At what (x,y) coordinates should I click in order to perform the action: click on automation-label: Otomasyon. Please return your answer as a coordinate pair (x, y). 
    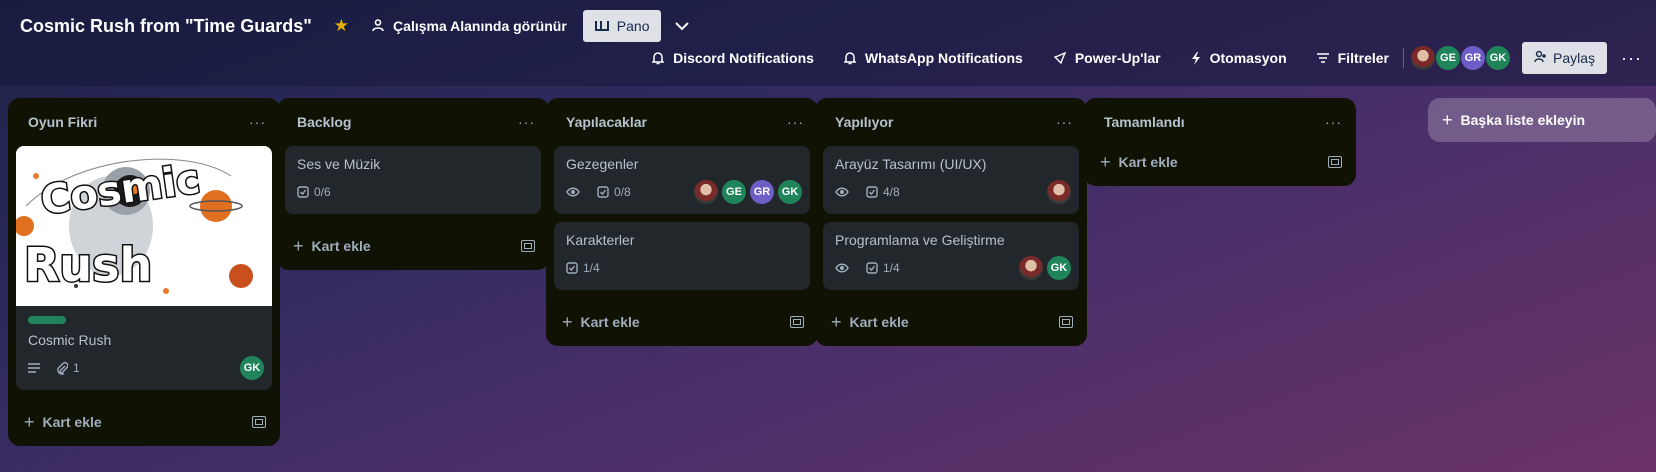
    Looking at the image, I should click on (1248, 58).